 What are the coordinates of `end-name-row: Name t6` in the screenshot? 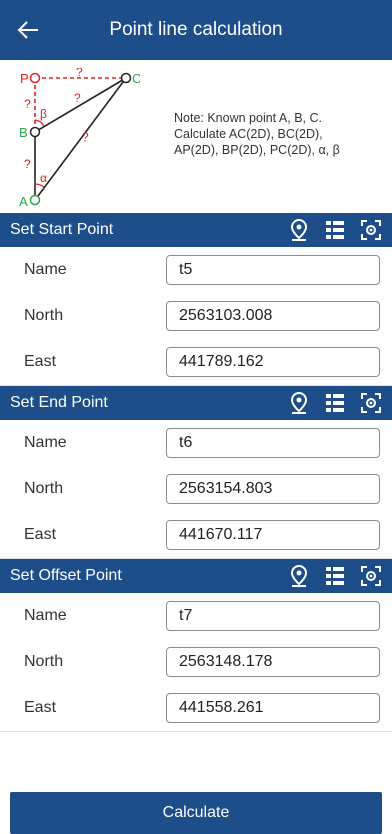 It's located at (196, 443).